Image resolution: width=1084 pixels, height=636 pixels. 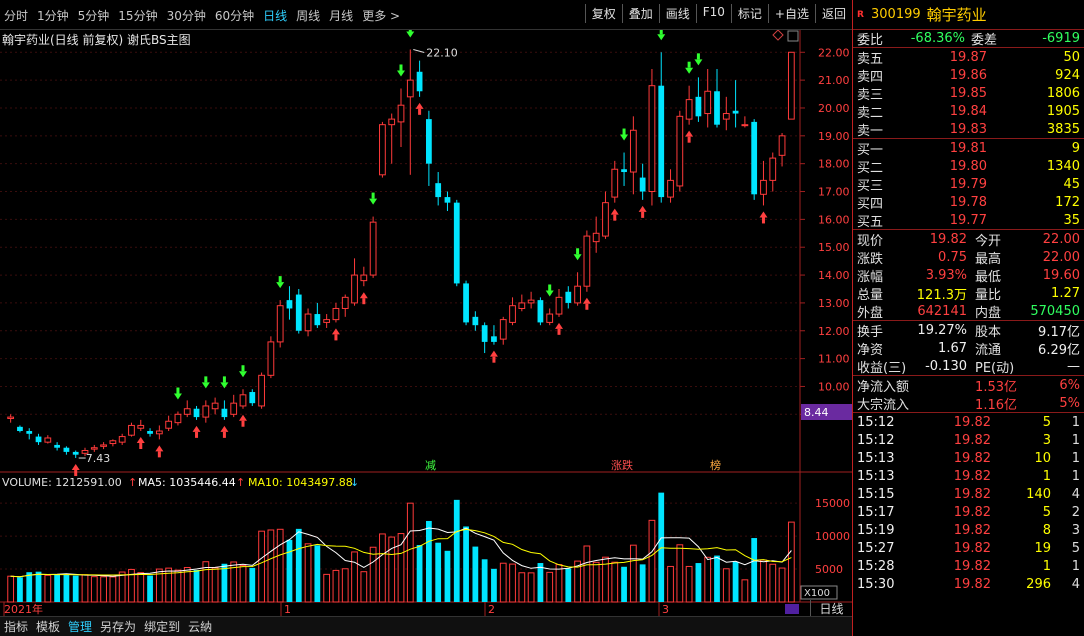 I want to click on indicator-tab: 管理, so click(x=80, y=626).